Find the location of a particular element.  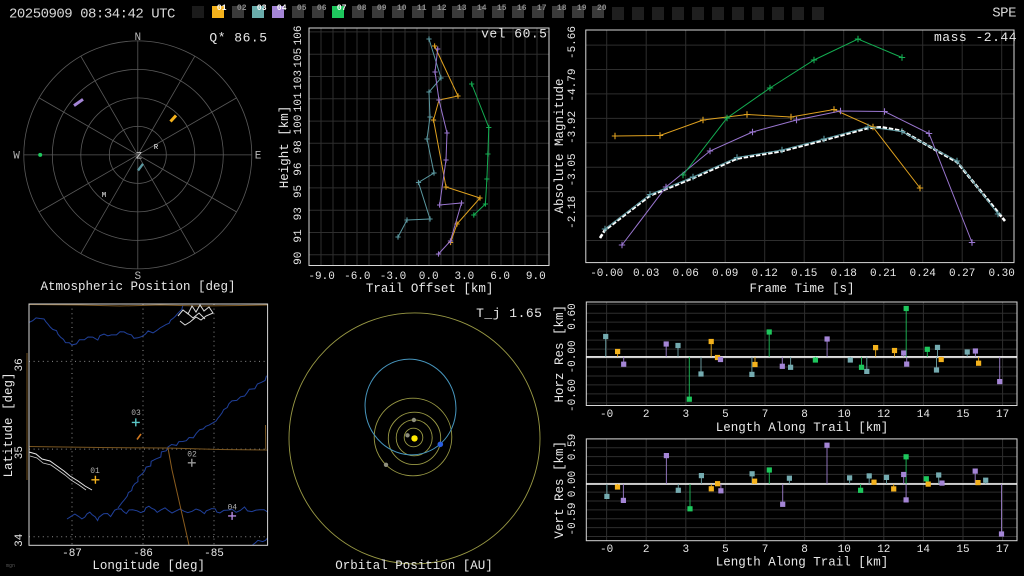

svg-text: 0.27 is located at coordinates (962, 274).